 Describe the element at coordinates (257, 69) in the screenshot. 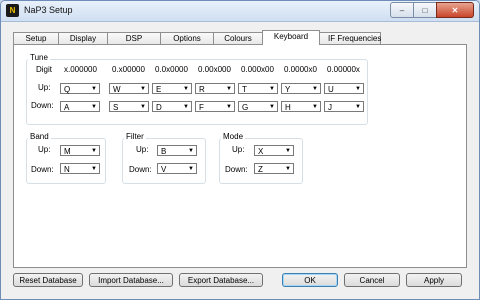

I see `digit-4: 0.000x00` at that location.